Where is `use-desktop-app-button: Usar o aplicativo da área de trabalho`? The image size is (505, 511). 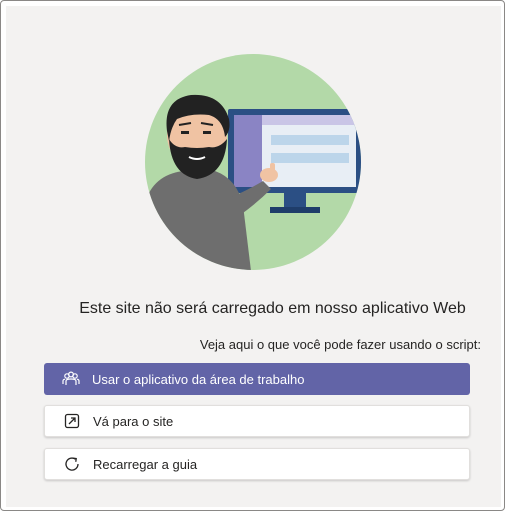 use-desktop-app-button: Usar o aplicativo da área de trabalho is located at coordinates (257, 379).